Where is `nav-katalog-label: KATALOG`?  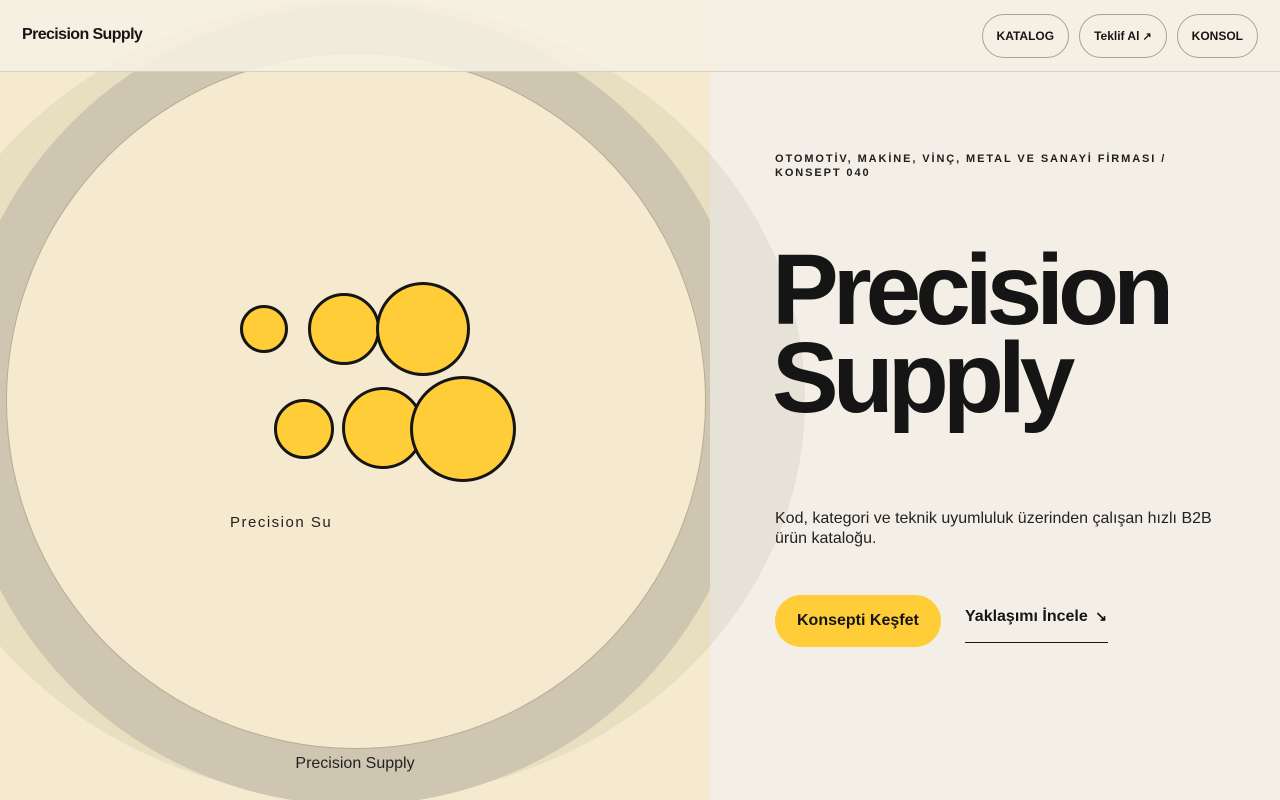 nav-katalog-label: KATALOG is located at coordinates (1025, 36).